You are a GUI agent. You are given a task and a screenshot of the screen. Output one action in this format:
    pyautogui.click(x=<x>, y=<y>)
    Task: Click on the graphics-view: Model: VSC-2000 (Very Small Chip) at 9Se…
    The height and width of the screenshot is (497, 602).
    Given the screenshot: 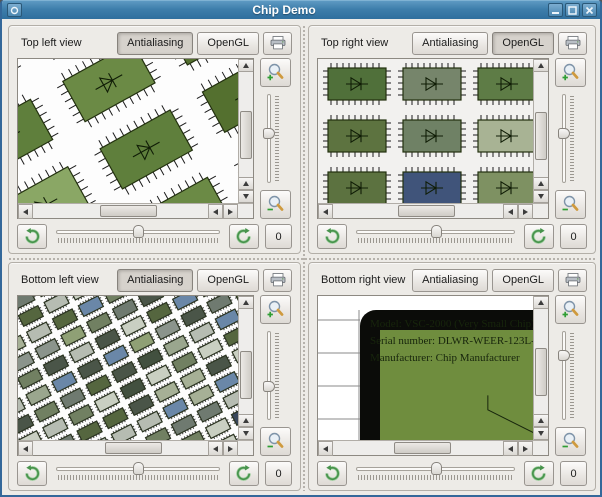 What is the action you would take?
    pyautogui.click(x=425, y=368)
    